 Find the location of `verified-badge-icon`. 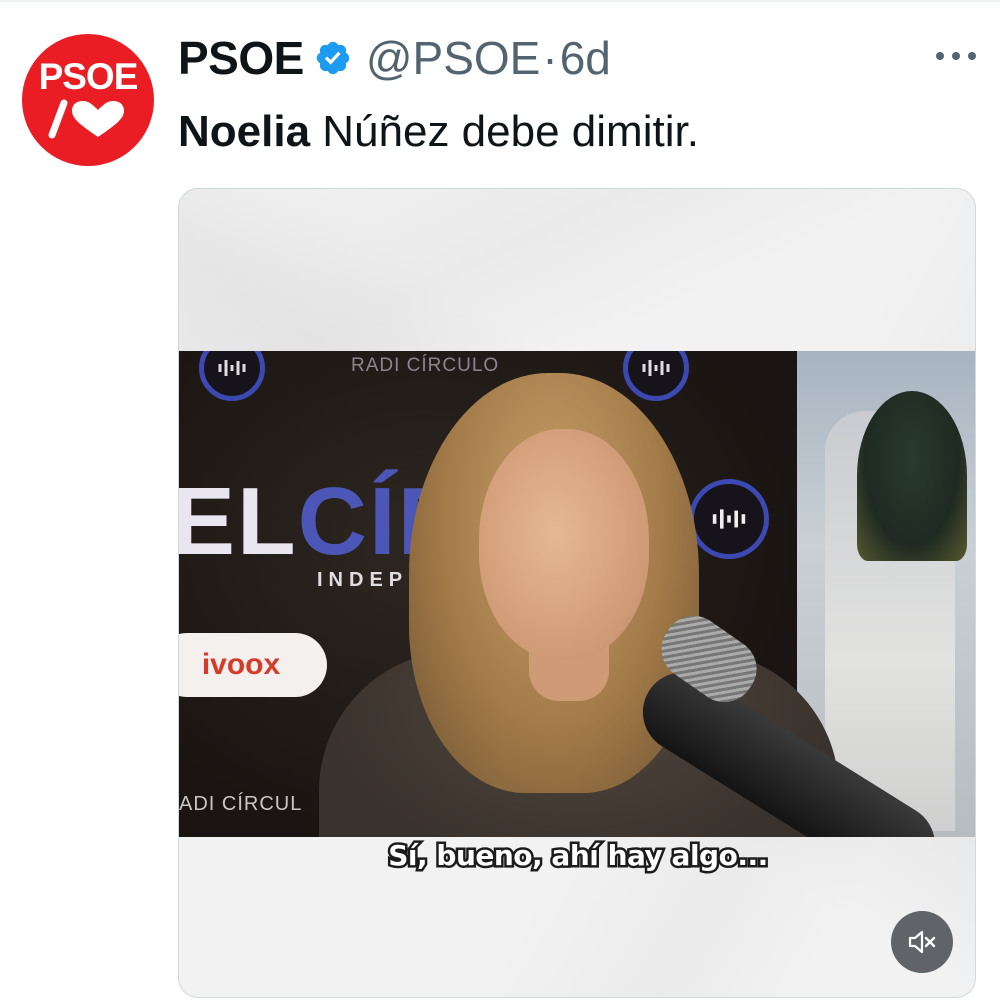

verified-badge-icon is located at coordinates (333, 58).